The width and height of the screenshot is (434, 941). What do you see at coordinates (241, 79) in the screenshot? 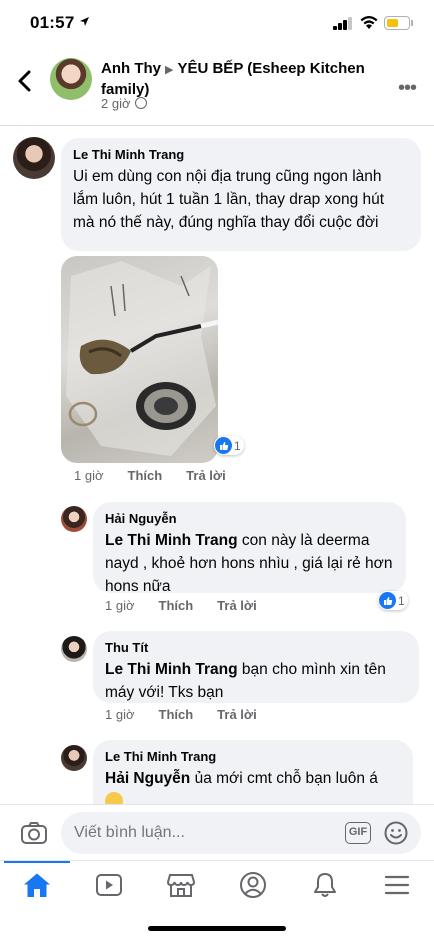
I see `post-author-group: Anh Thy ▶ YÊU BẾP (Esheep Kitchen family)` at bounding box center [241, 79].